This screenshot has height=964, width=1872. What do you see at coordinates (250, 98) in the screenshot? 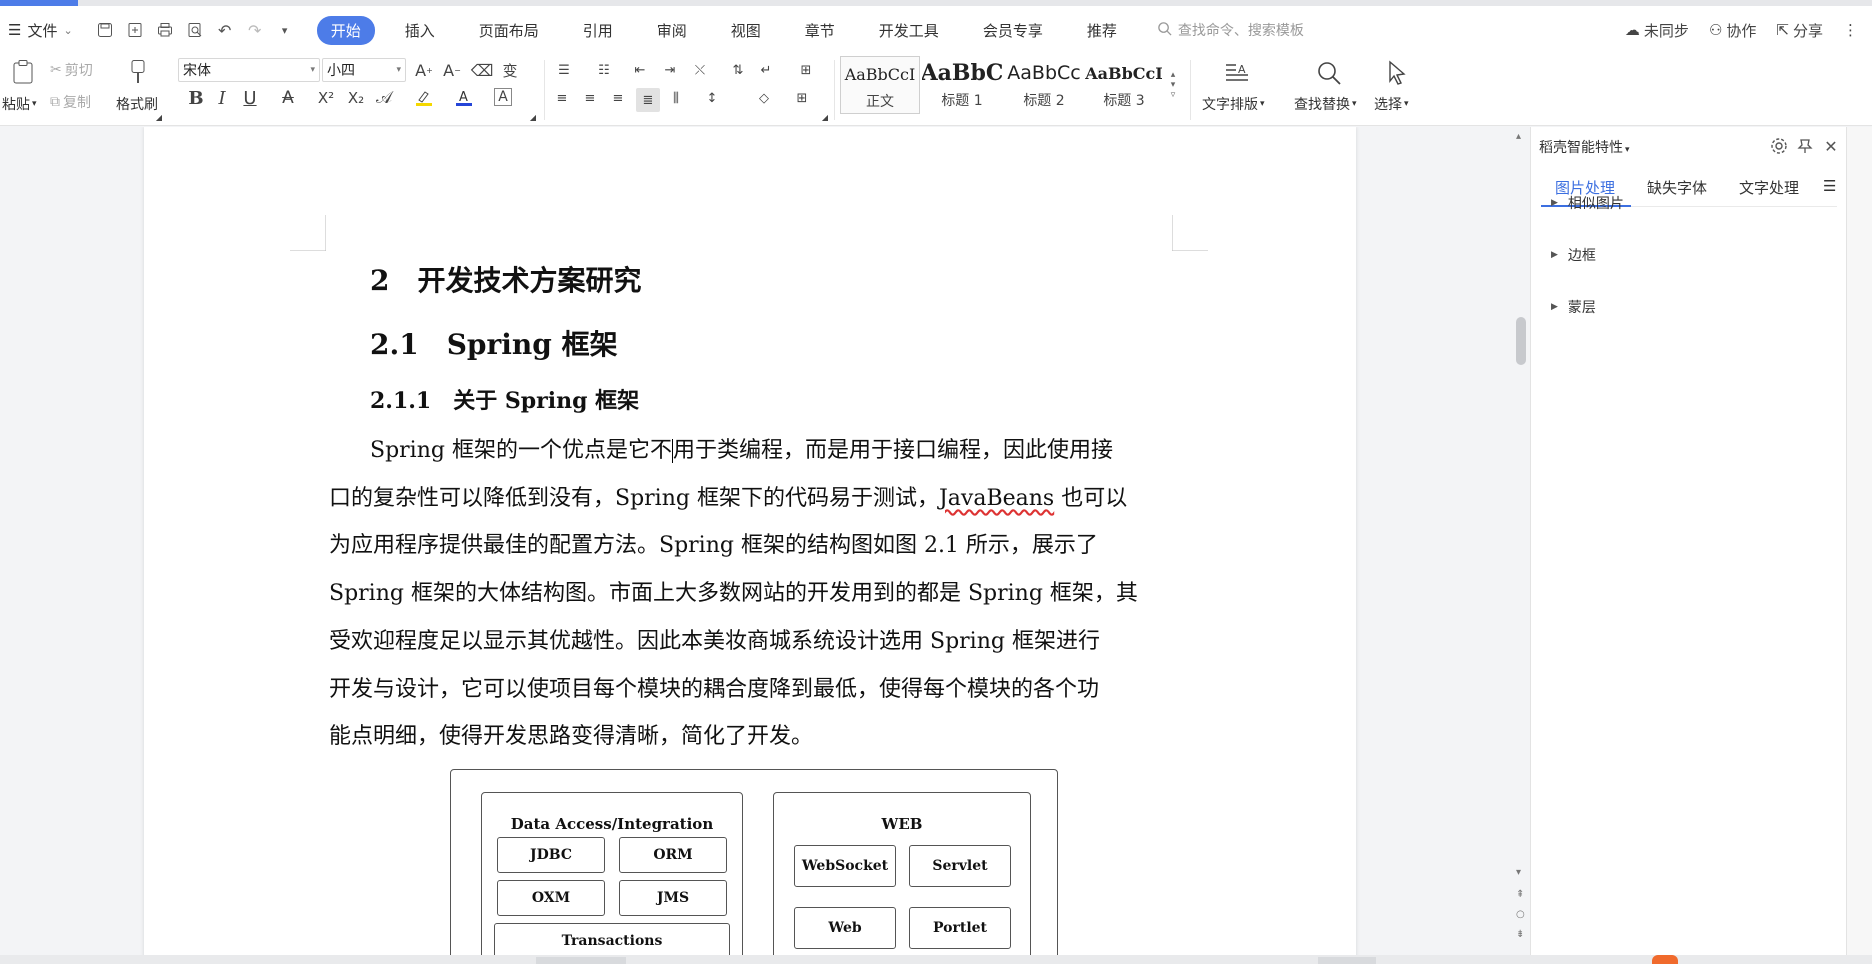
I see `underline-icon: U` at bounding box center [250, 98].